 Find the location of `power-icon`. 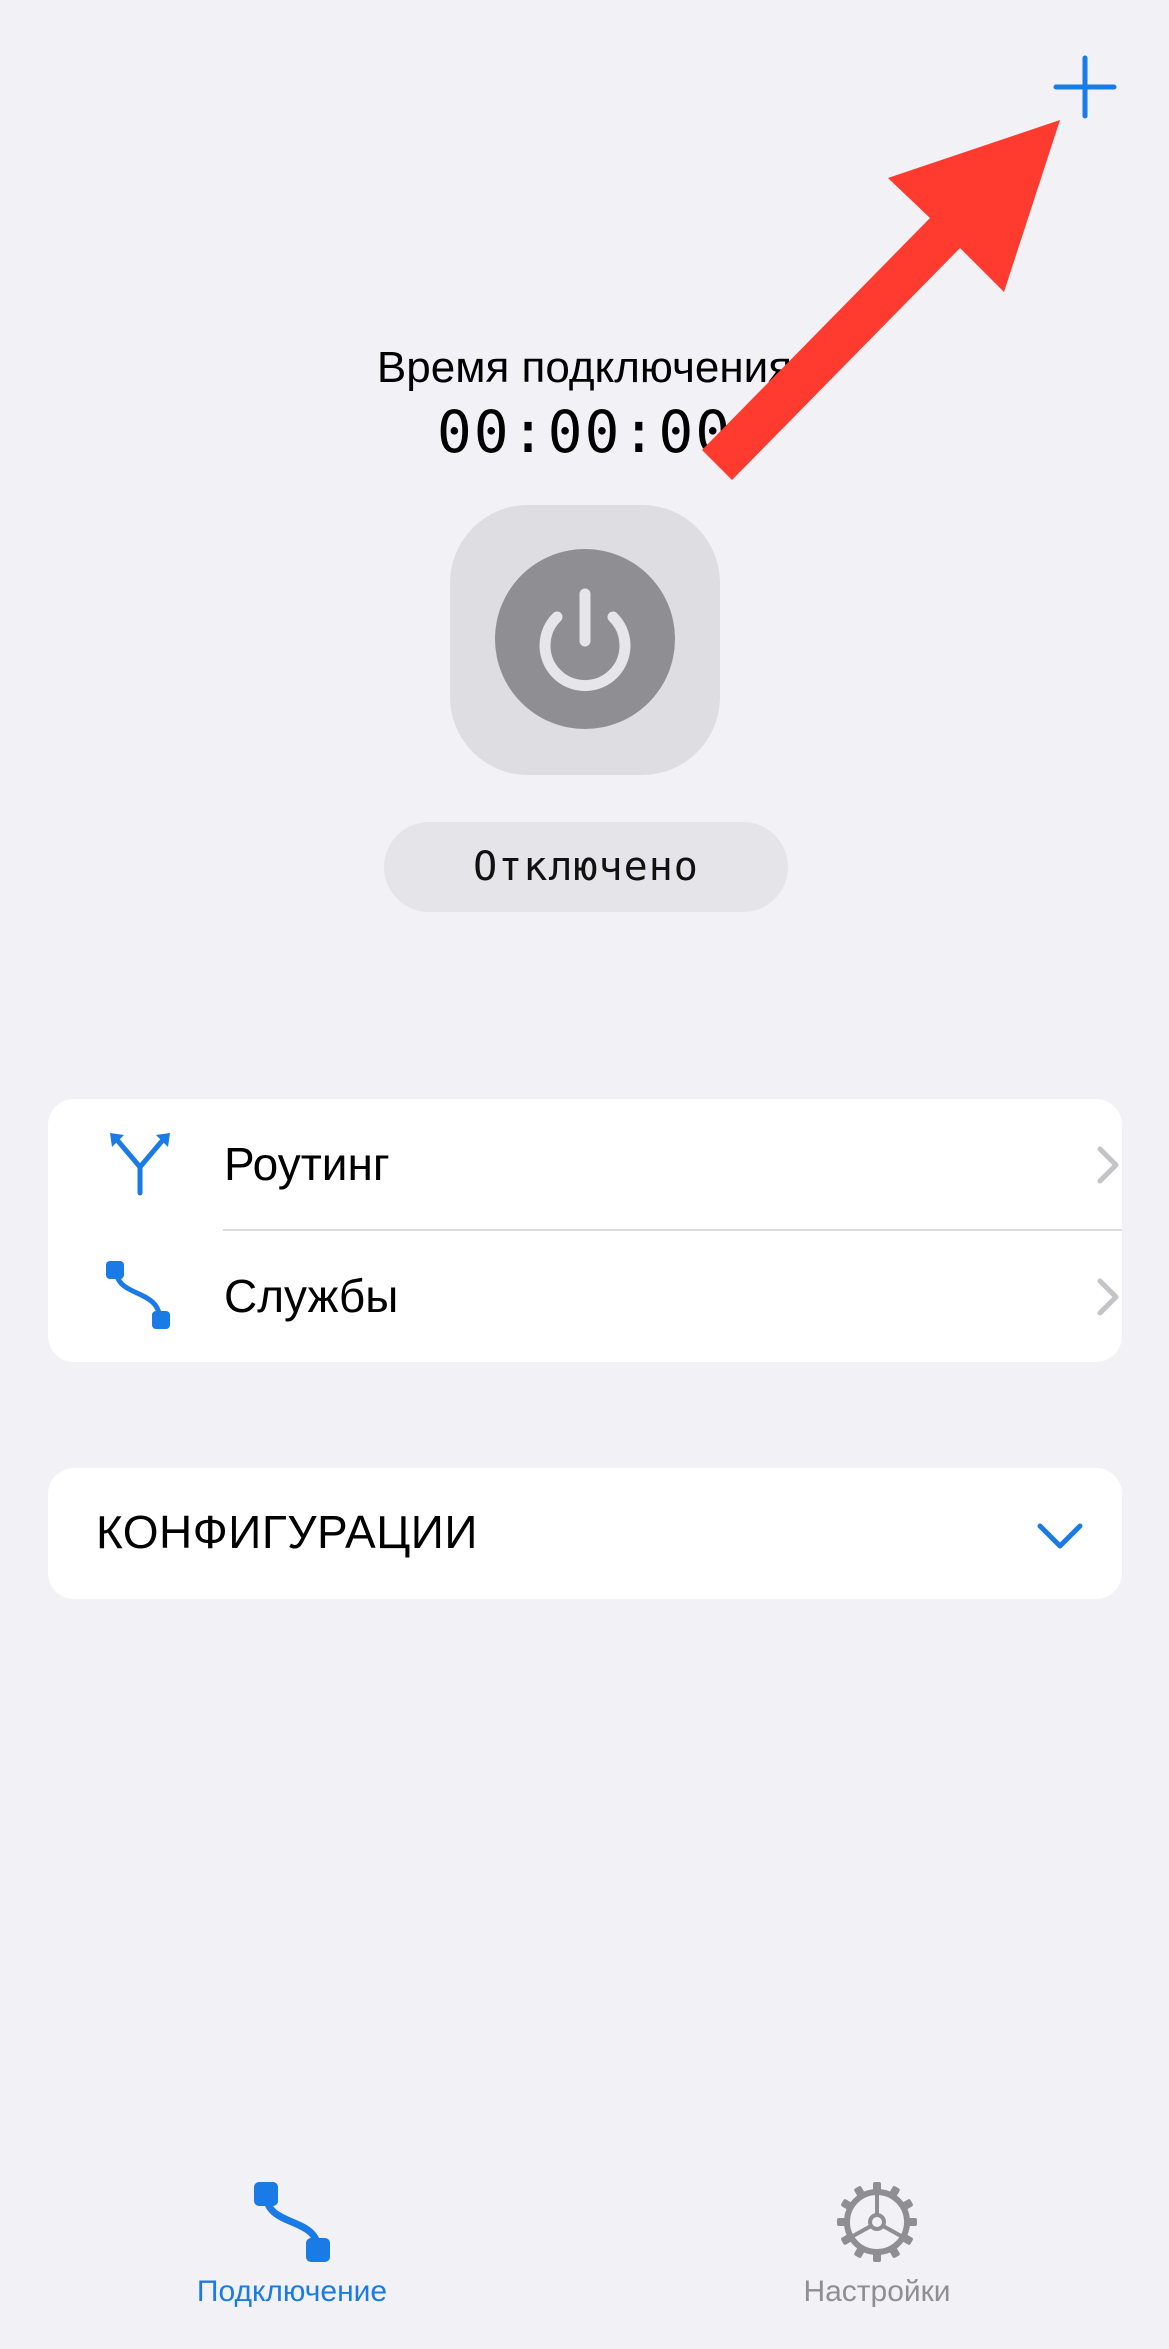

power-icon is located at coordinates (585, 640).